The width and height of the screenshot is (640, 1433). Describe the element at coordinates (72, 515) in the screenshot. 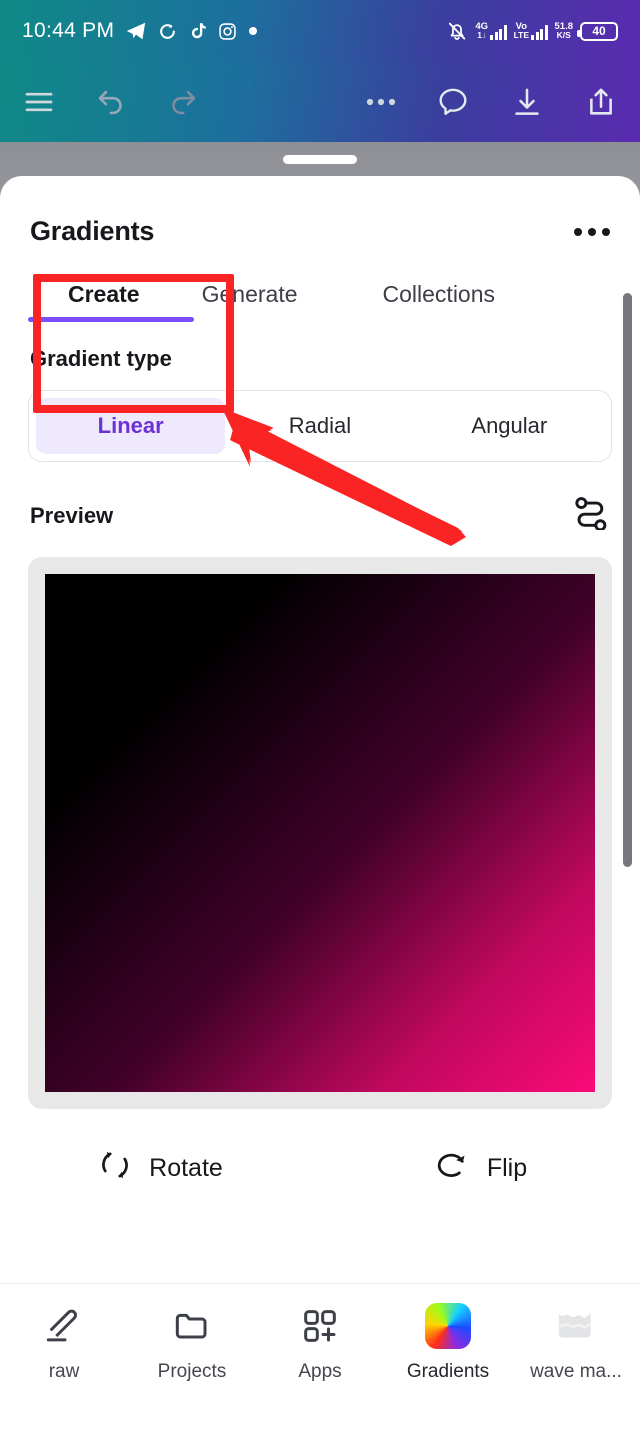

I see `preview-label: Preview` at that location.